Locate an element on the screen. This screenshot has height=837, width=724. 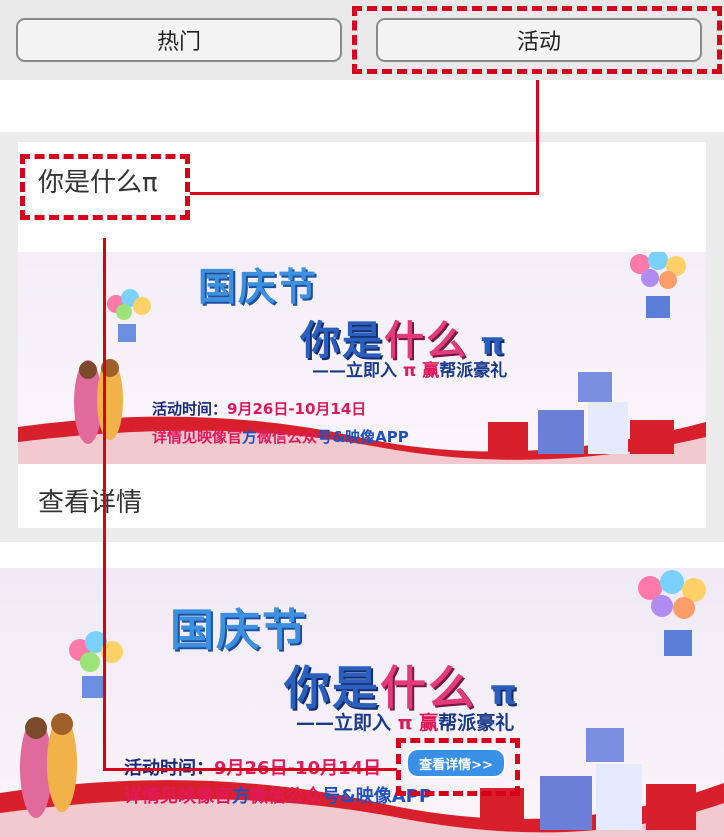
view-details-link: 查看详情 is located at coordinates (90, 500).